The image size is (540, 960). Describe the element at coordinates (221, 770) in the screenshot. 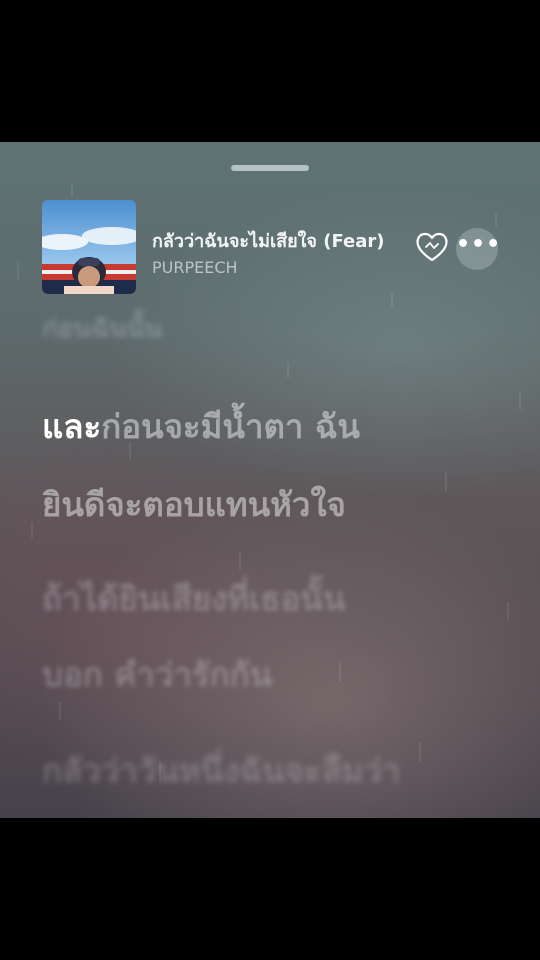

I see `lyric-line-next-3: กลัวว่าวันหนึ่งฉันจะลืมว่า` at that location.